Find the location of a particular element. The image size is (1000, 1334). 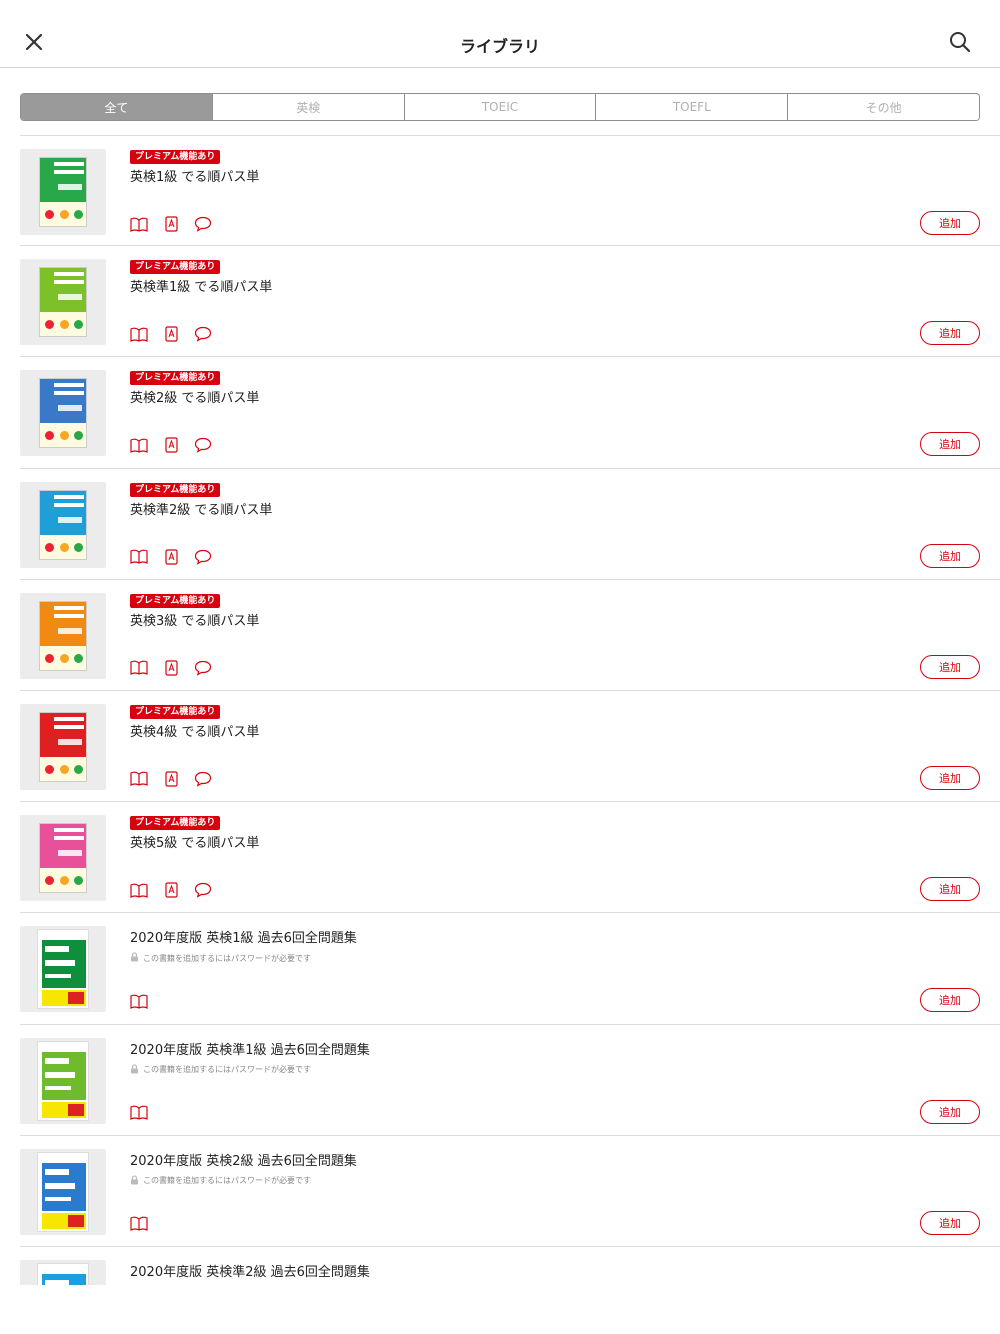

tab-toeic: TOEIC is located at coordinates (500, 107).